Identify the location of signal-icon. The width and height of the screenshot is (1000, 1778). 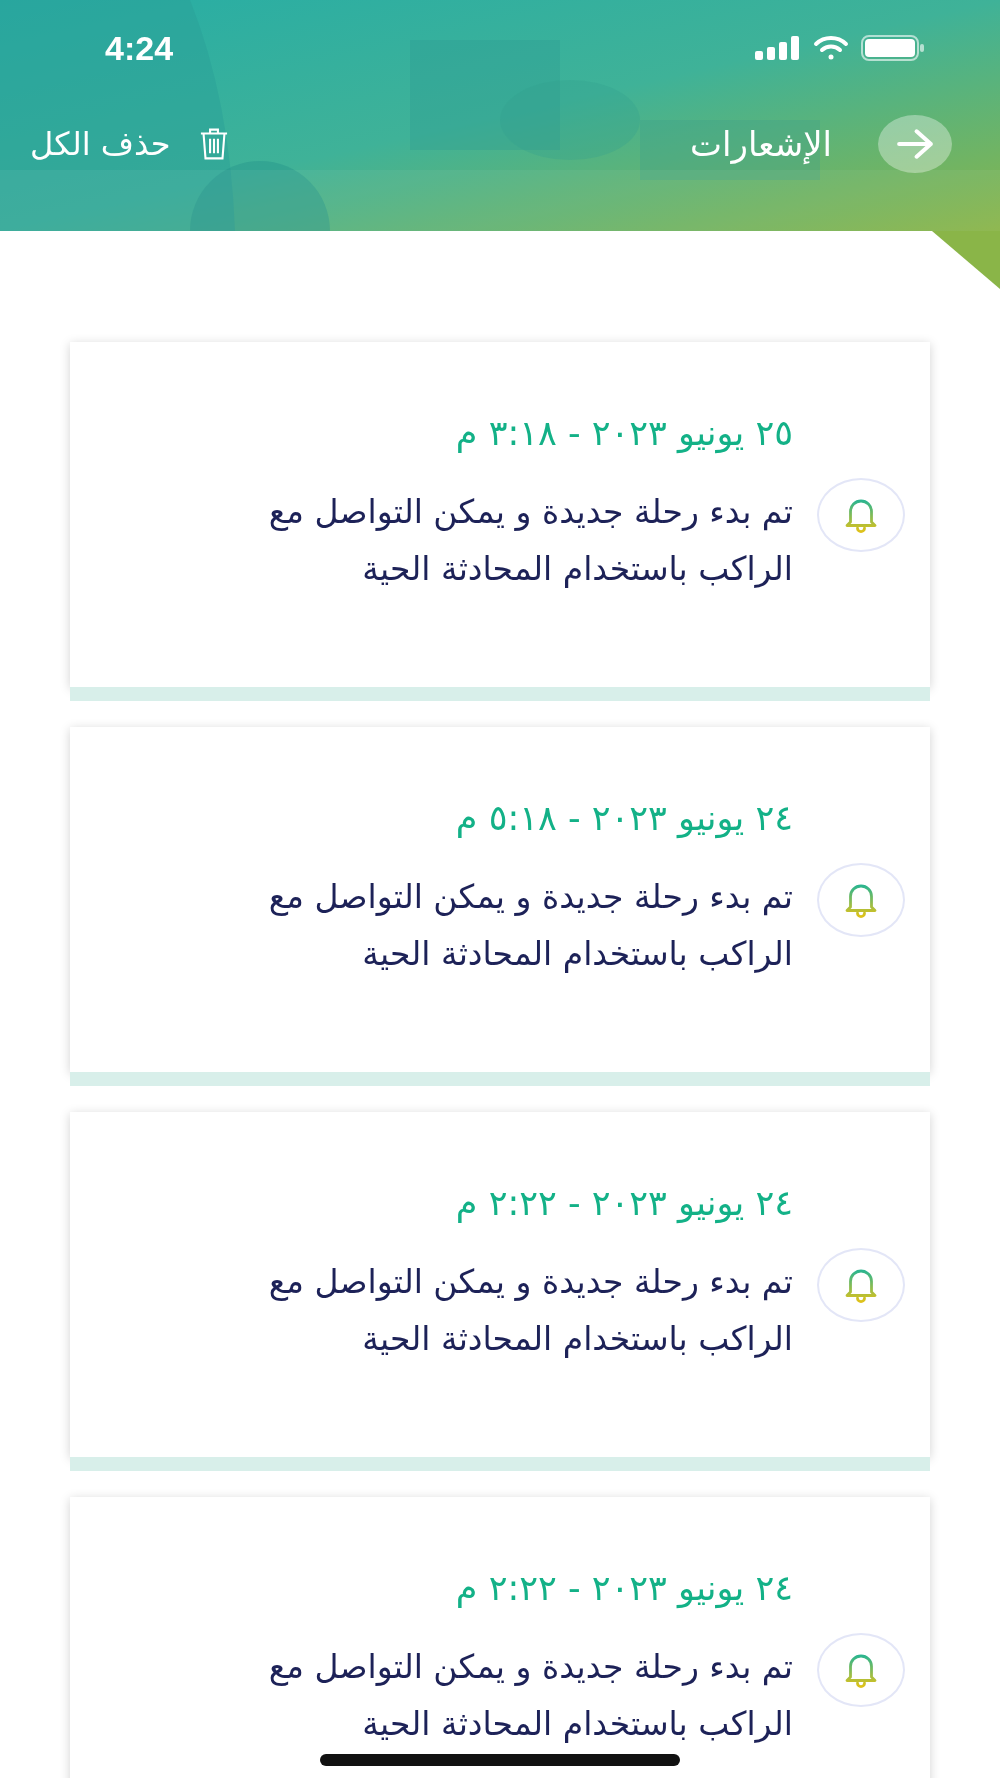
(778, 48).